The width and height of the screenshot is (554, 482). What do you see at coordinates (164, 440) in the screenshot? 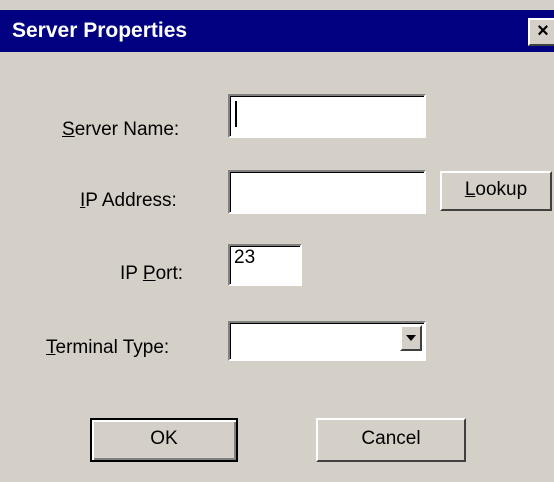
I see `ok-button: OK` at bounding box center [164, 440].